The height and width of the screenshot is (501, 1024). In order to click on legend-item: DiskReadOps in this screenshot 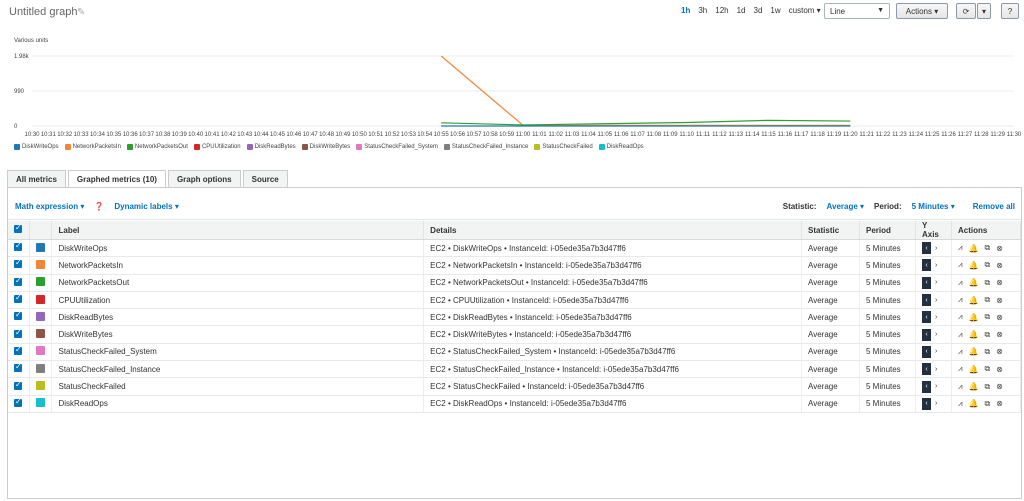, I will do `click(621, 147)`.